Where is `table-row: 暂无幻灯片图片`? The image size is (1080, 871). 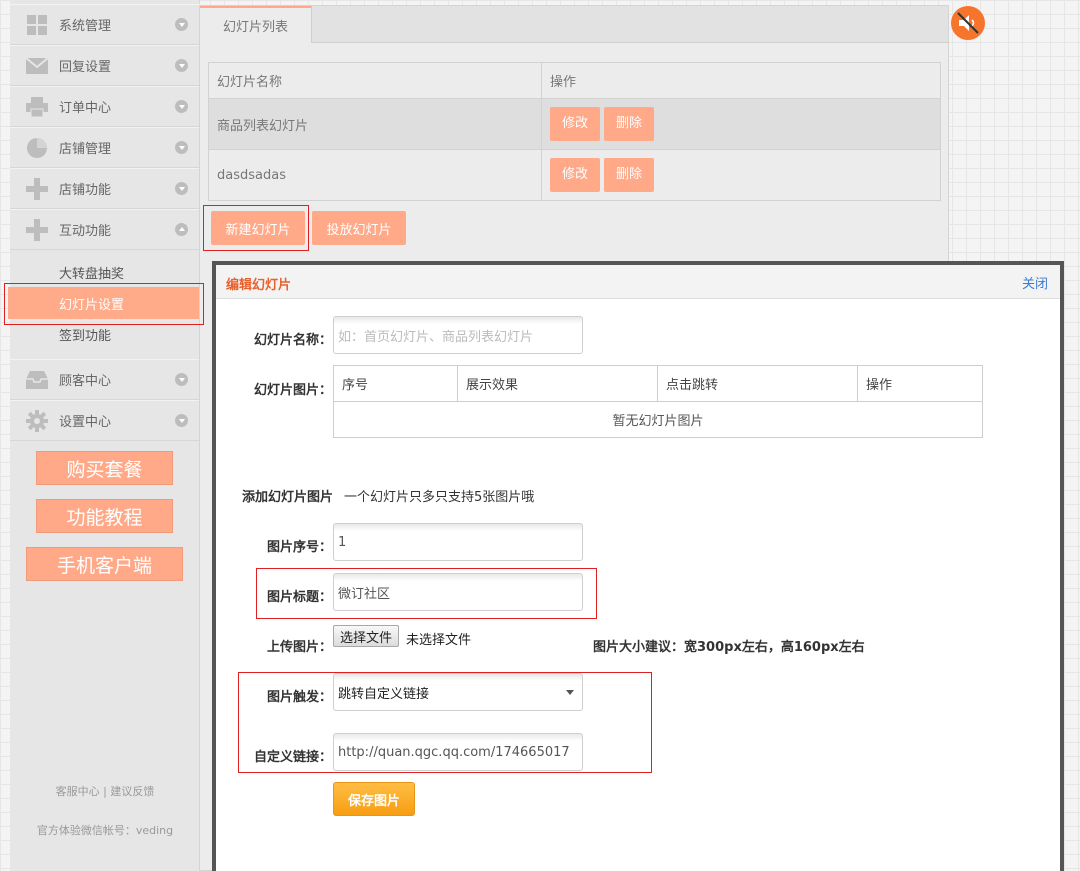
table-row: 暂无幻灯片图片 is located at coordinates (658, 419).